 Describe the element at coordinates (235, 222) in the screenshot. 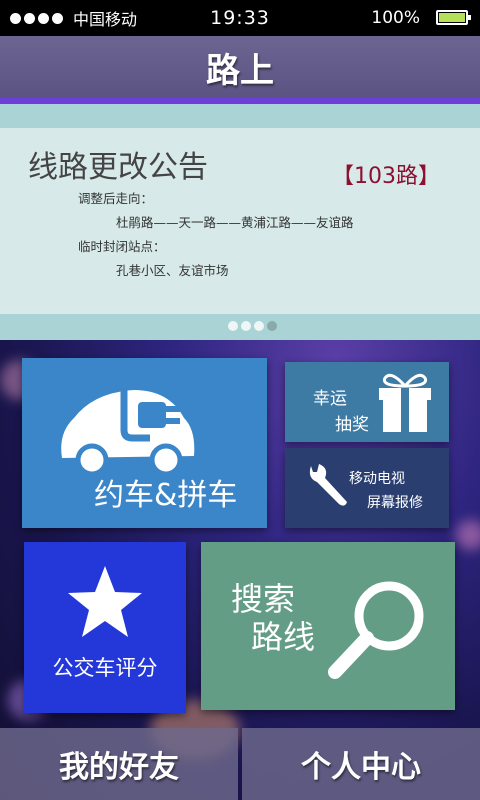

I see `adjusted-route-text: 杜鹃路——天一路——黄浦江路——友谊路` at that location.